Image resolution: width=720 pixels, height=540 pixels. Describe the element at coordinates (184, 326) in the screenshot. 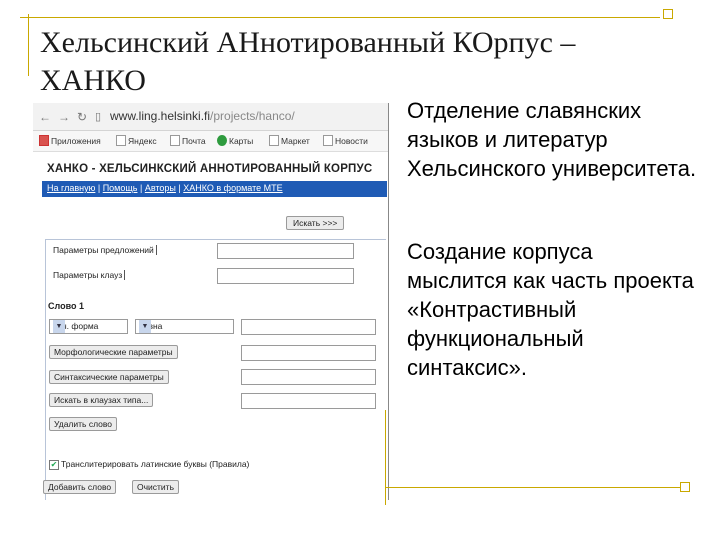

I see `equal-select: равна▼` at that location.